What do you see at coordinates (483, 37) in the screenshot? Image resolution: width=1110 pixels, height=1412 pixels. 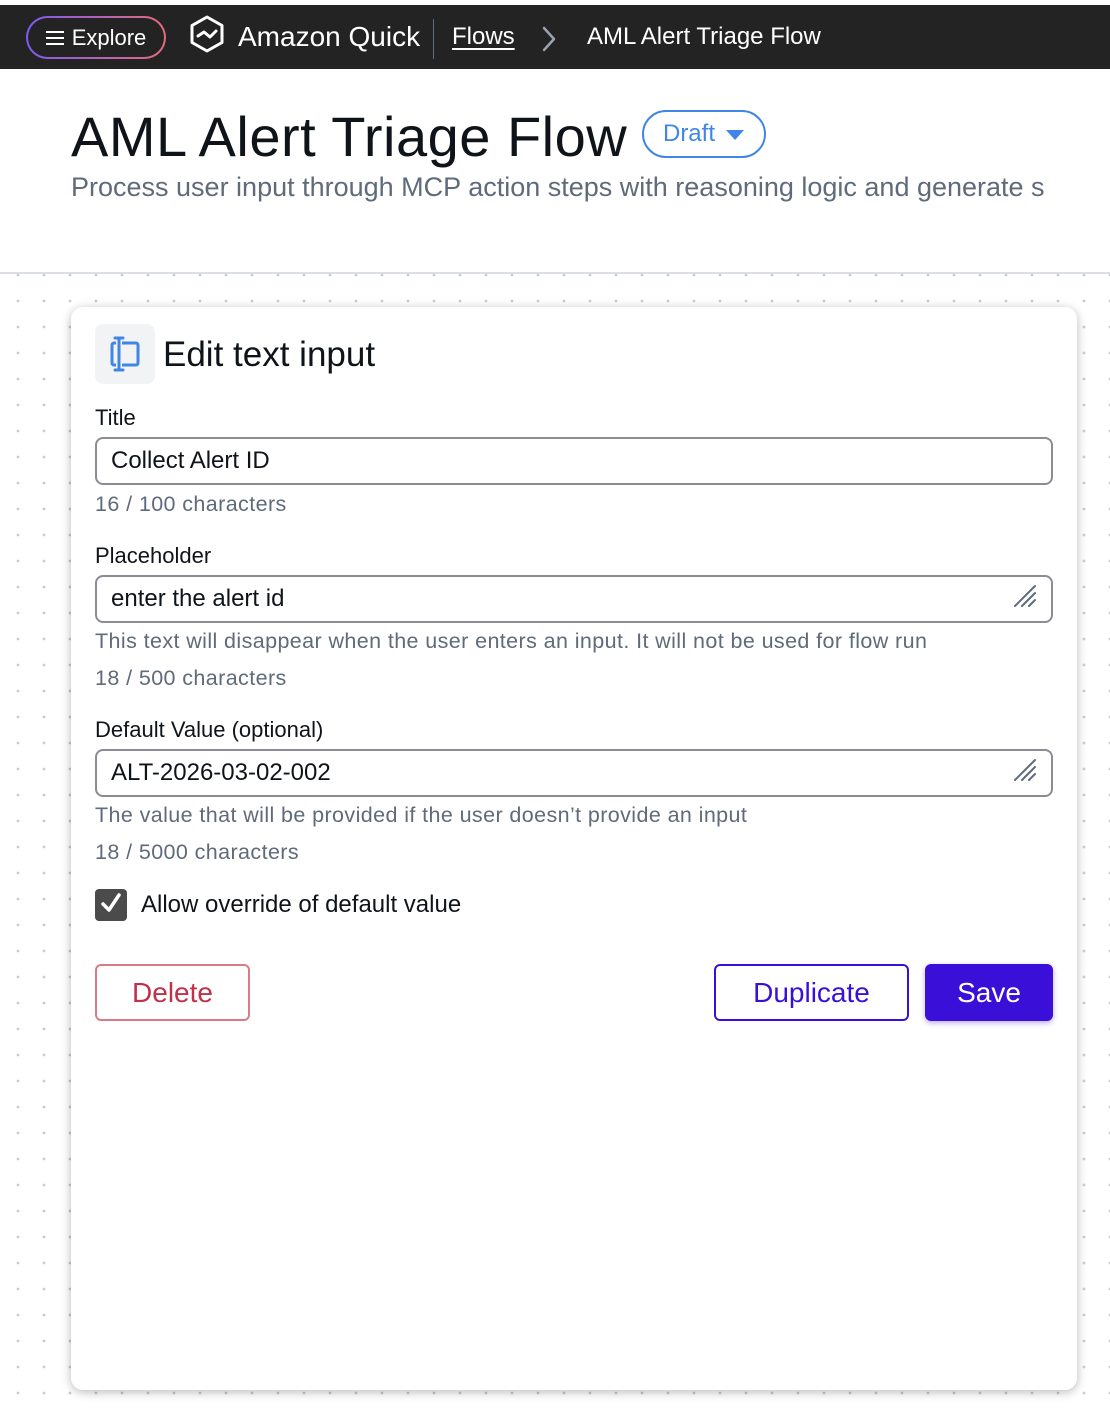 I see `breadcrumb-flows-link: Flows` at bounding box center [483, 37].